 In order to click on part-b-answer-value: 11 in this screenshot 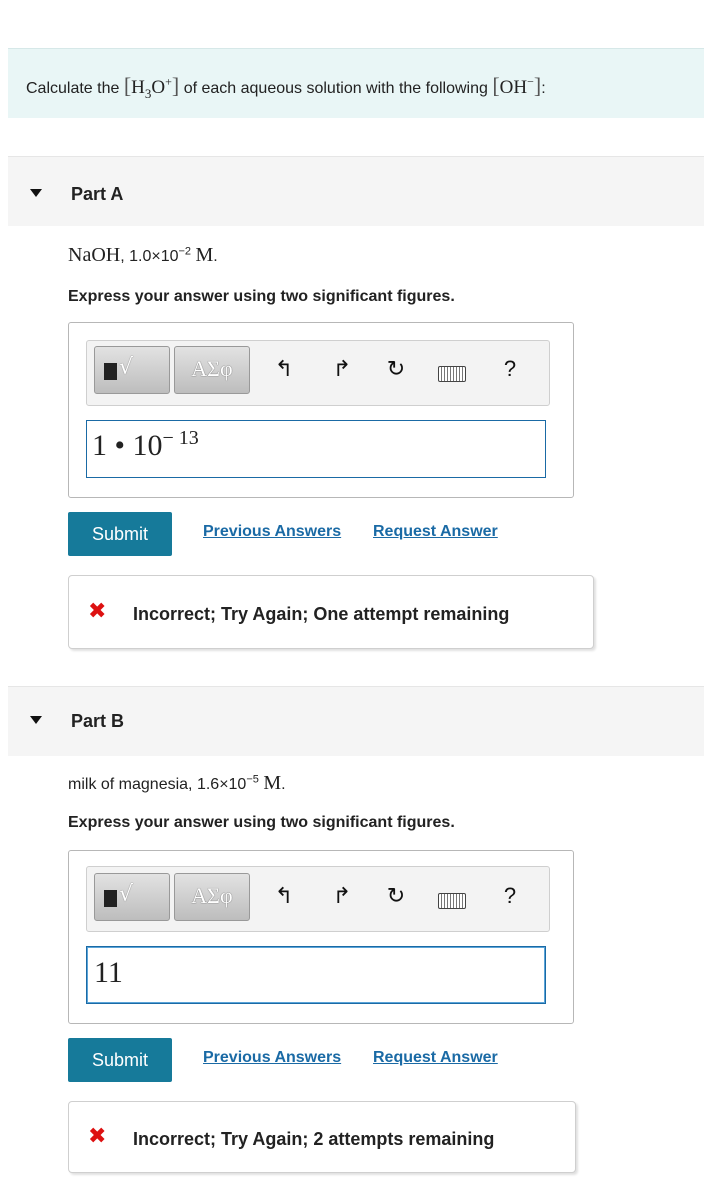, I will do `click(108, 972)`.